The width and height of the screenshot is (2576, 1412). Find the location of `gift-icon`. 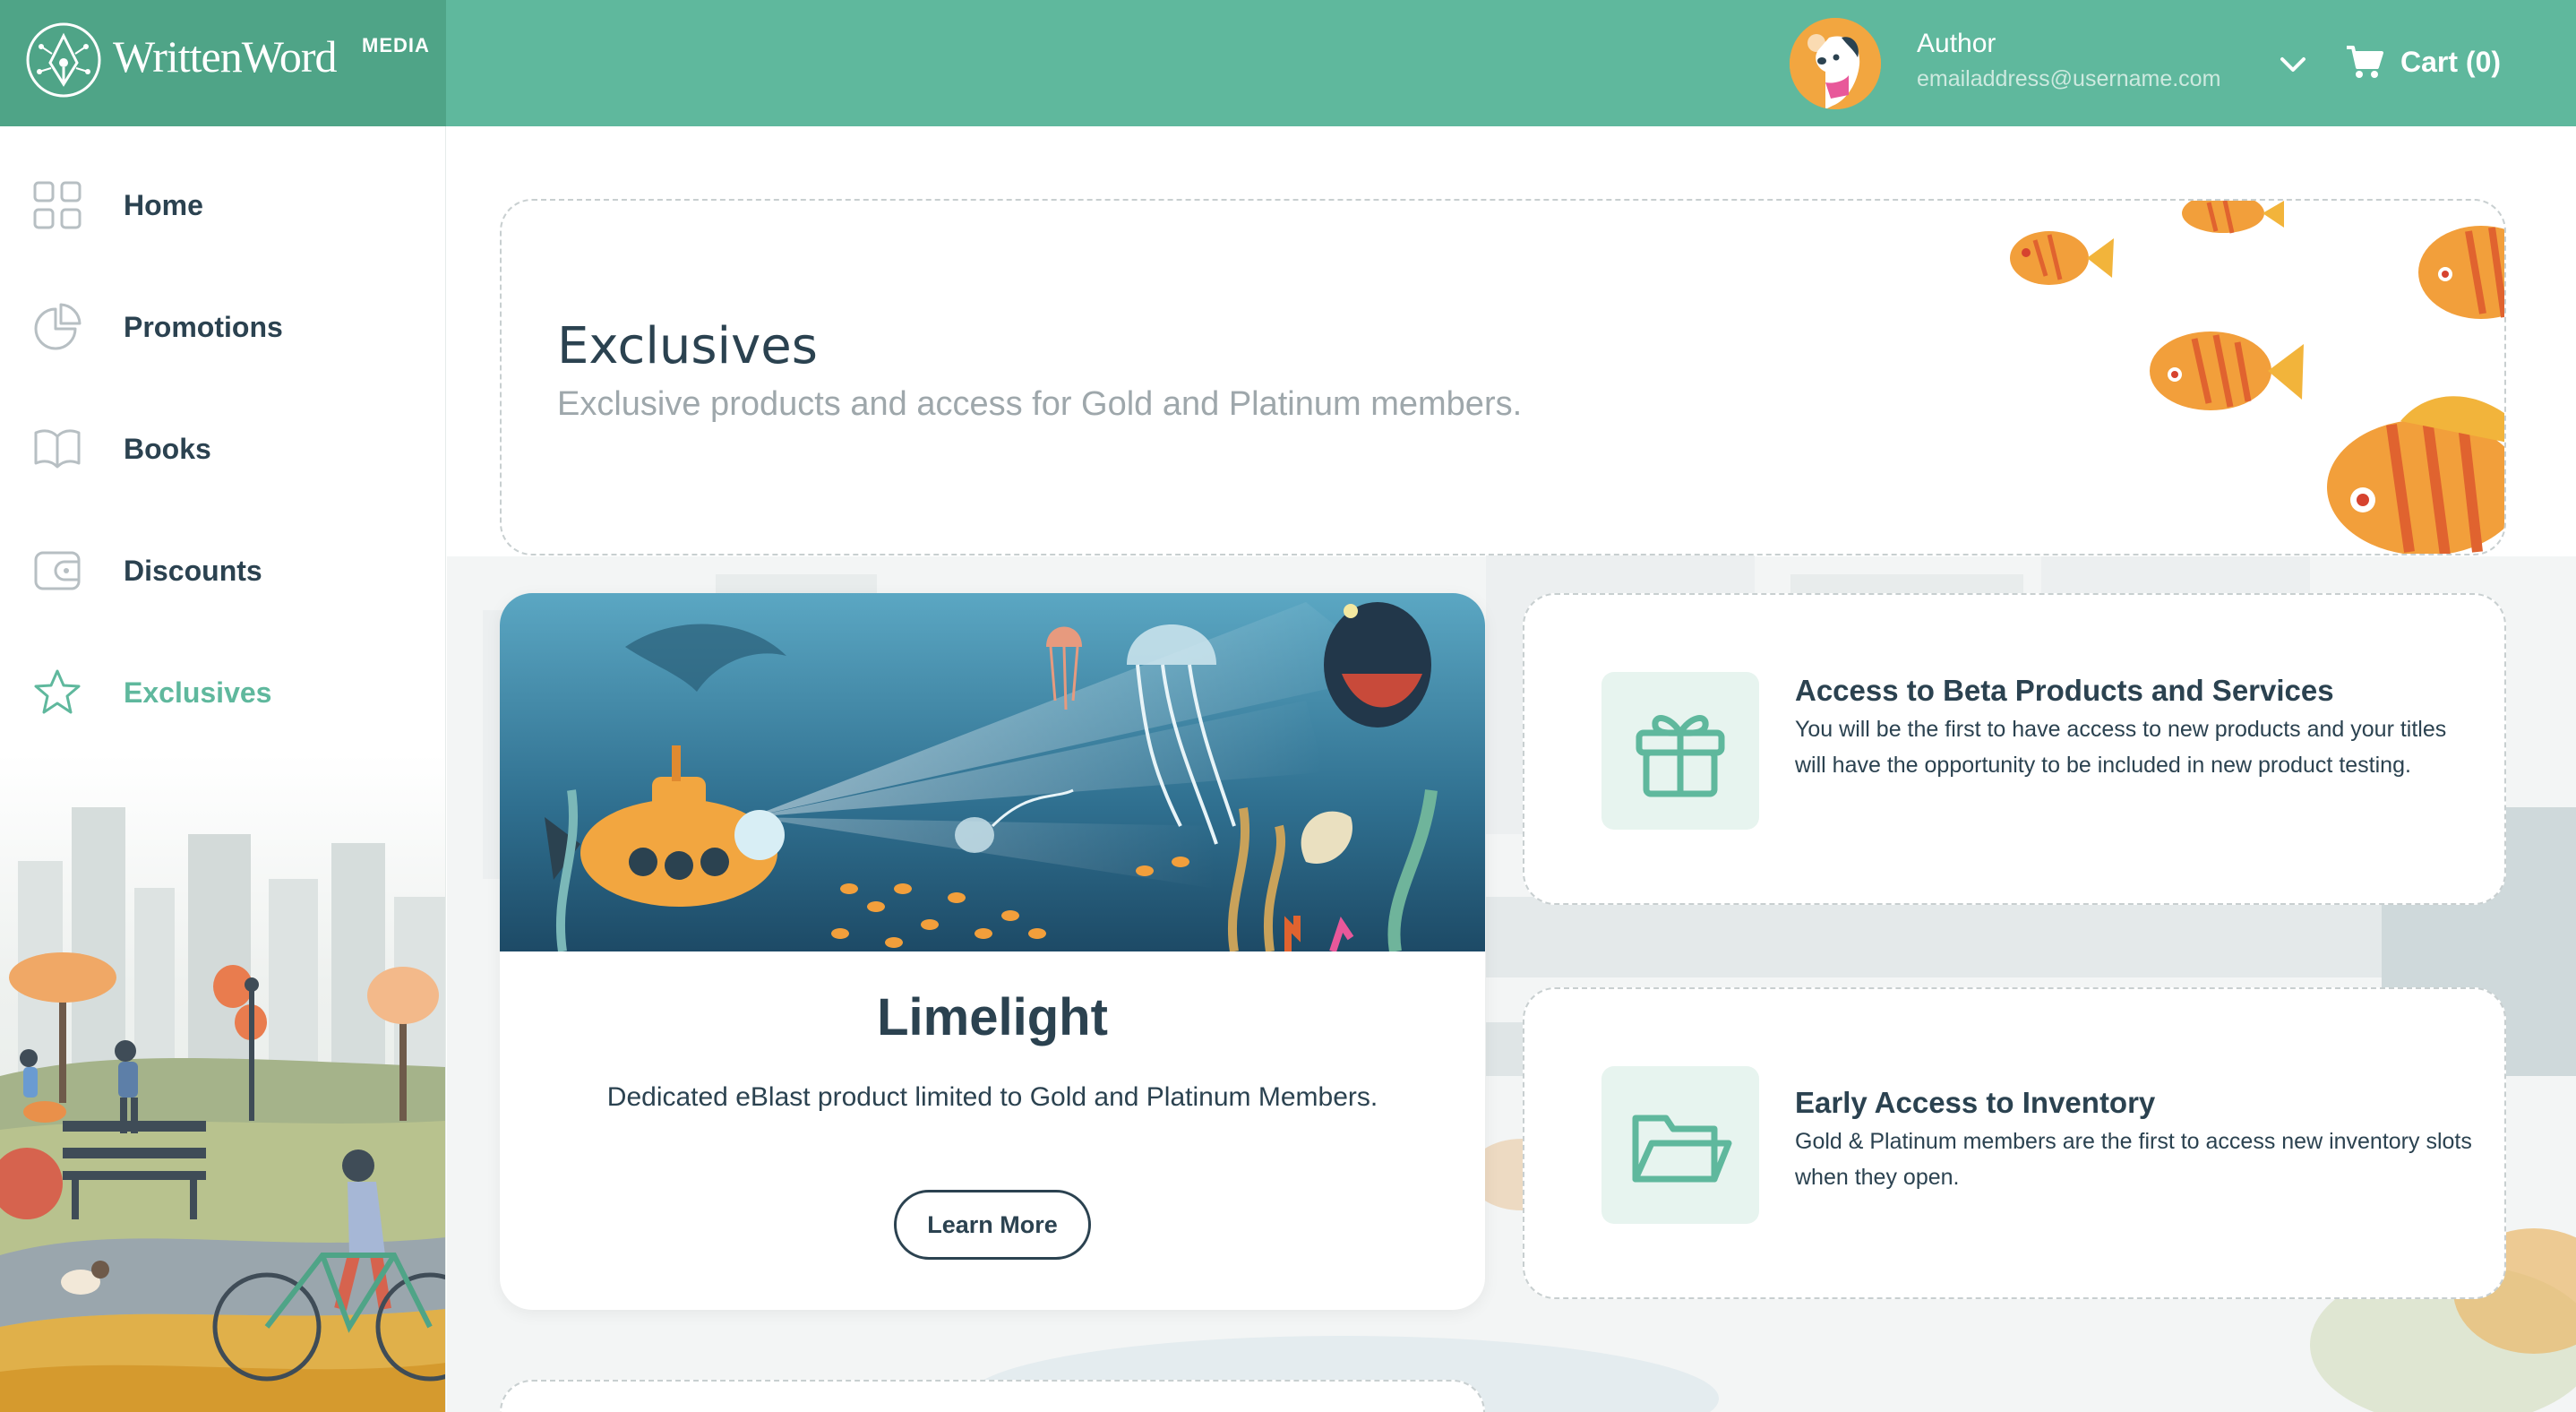

gift-icon is located at coordinates (1680, 756).